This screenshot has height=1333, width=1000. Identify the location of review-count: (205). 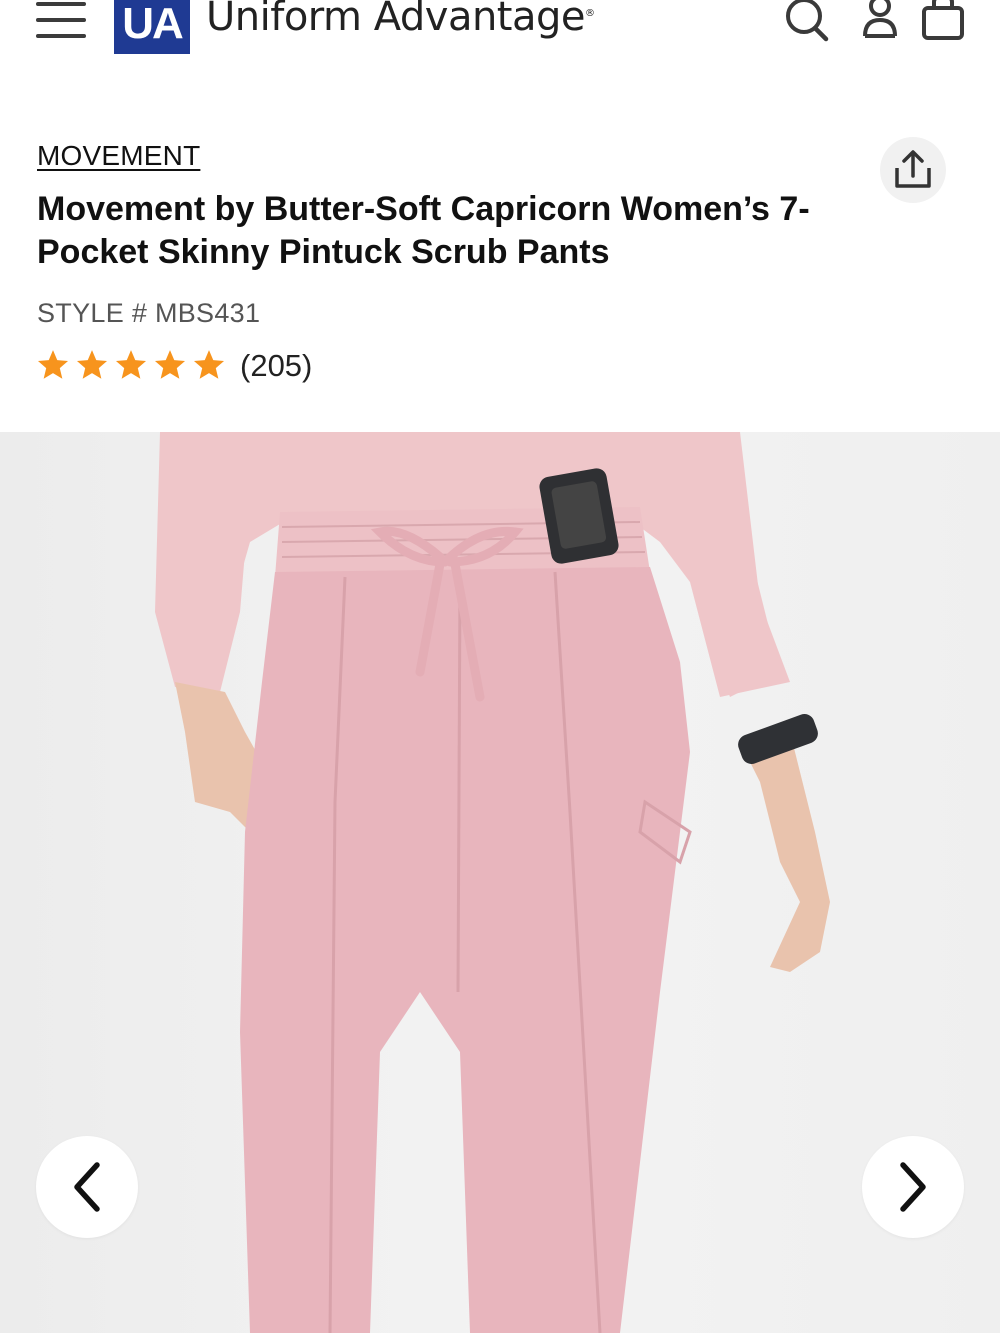
(276, 366).